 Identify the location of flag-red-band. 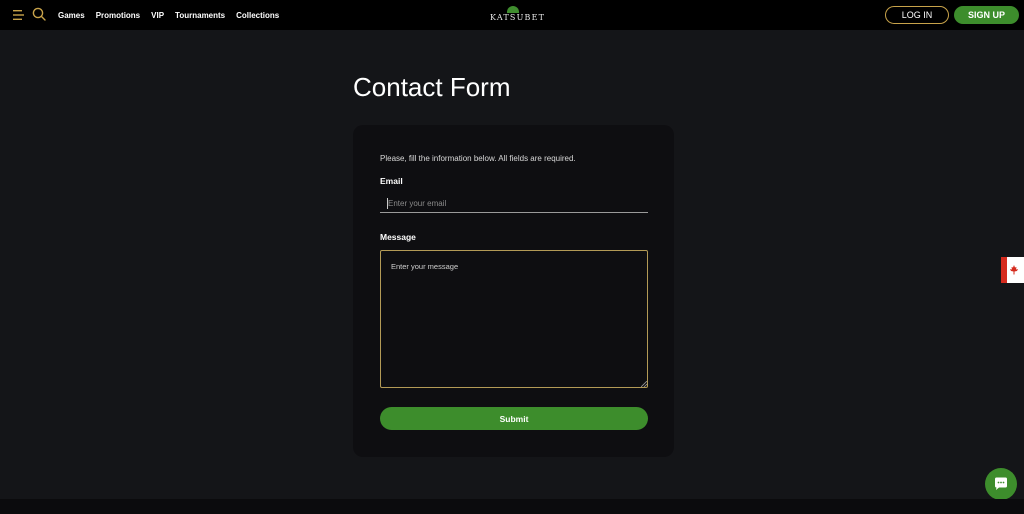
(1004, 270).